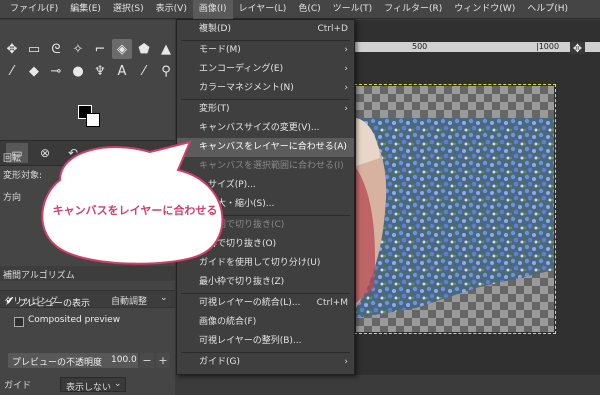 This screenshot has height=395, width=600. I want to click on show-preview-label: プレビューの表示, so click(54, 304).